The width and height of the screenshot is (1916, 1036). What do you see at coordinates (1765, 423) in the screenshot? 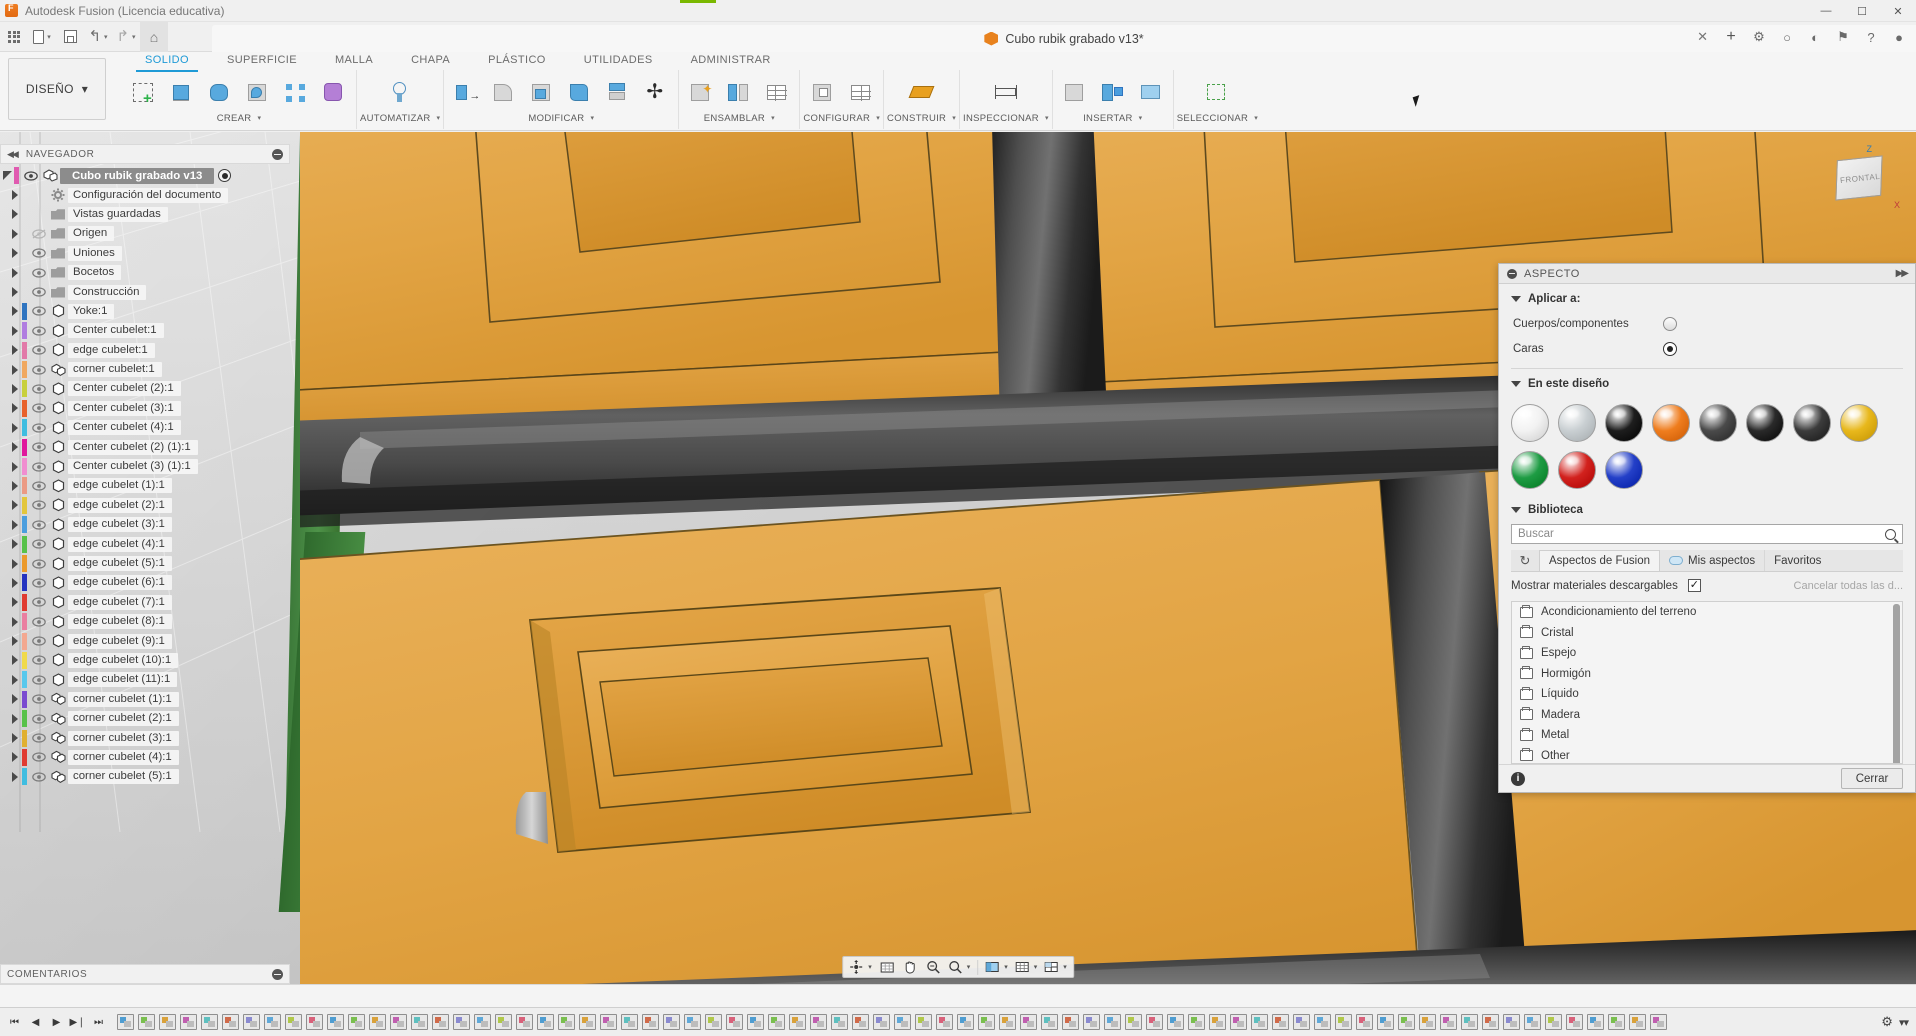
I see `swatch-black-gloss` at bounding box center [1765, 423].